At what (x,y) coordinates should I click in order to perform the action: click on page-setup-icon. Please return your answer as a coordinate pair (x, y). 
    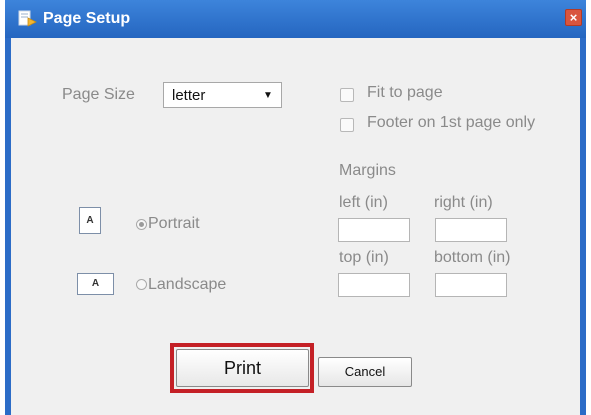
    Looking at the image, I should click on (27, 19).